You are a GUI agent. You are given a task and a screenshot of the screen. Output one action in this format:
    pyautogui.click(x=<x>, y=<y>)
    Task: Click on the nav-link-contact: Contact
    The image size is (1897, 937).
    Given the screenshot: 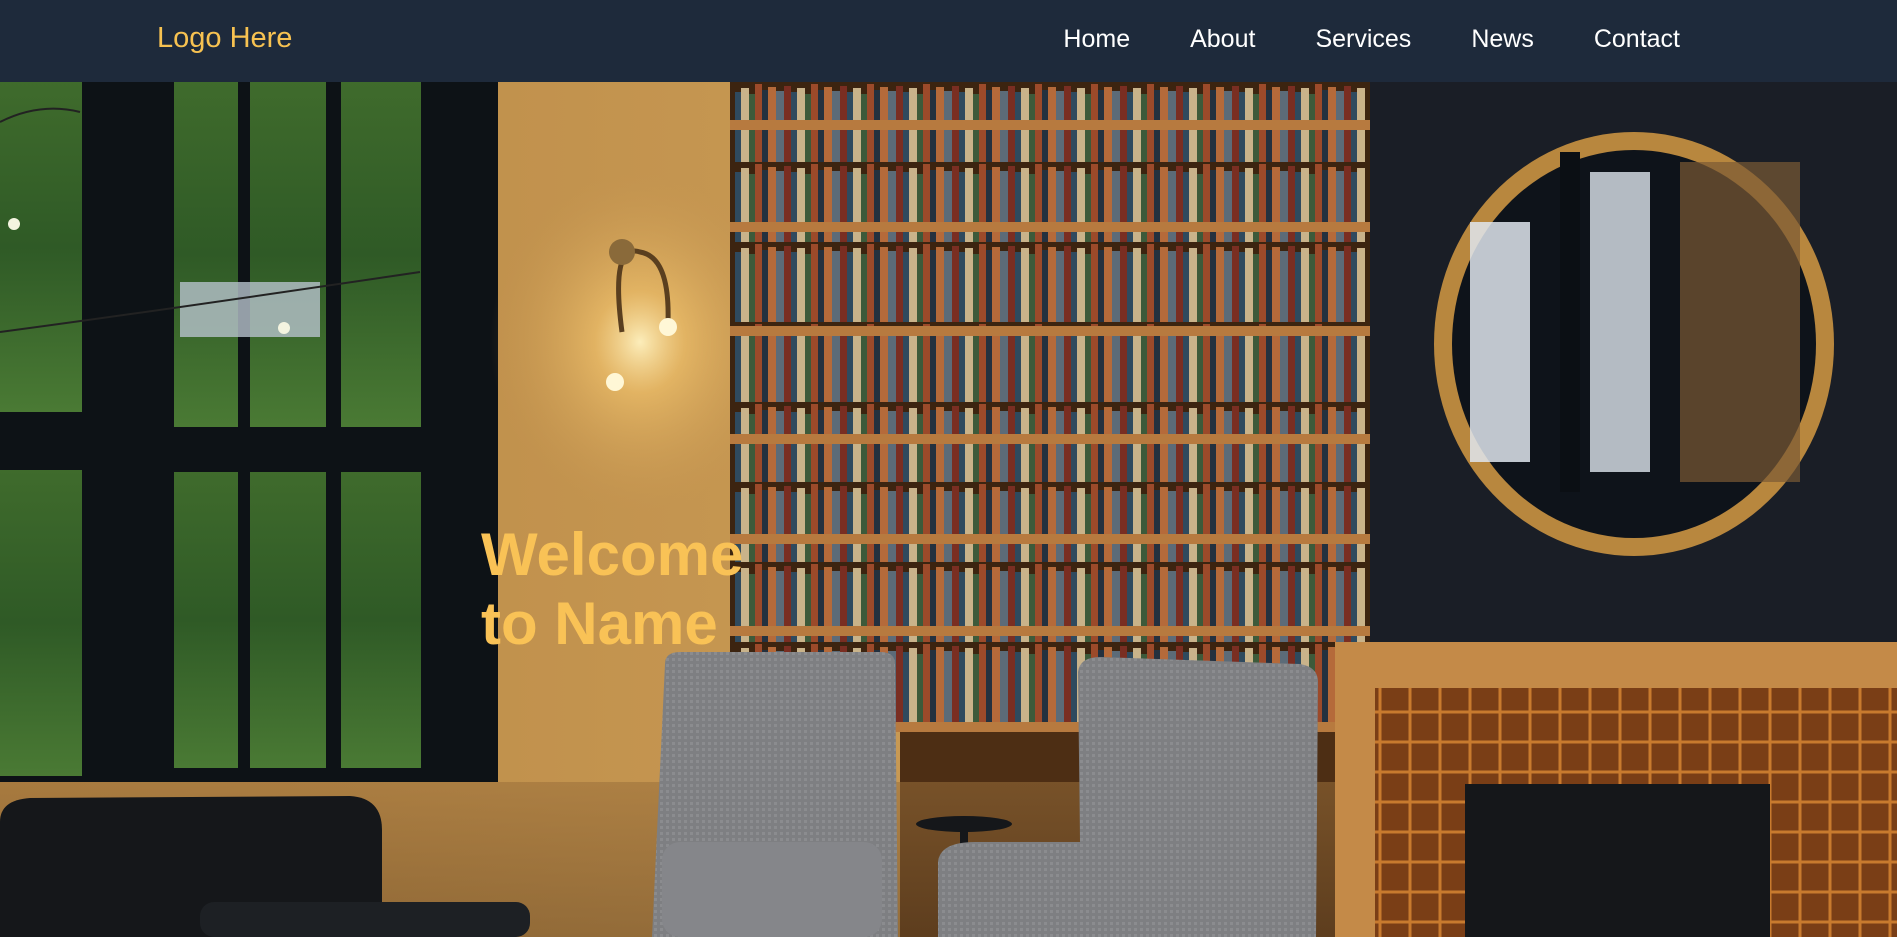 What is the action you would take?
    pyautogui.click(x=1637, y=39)
    